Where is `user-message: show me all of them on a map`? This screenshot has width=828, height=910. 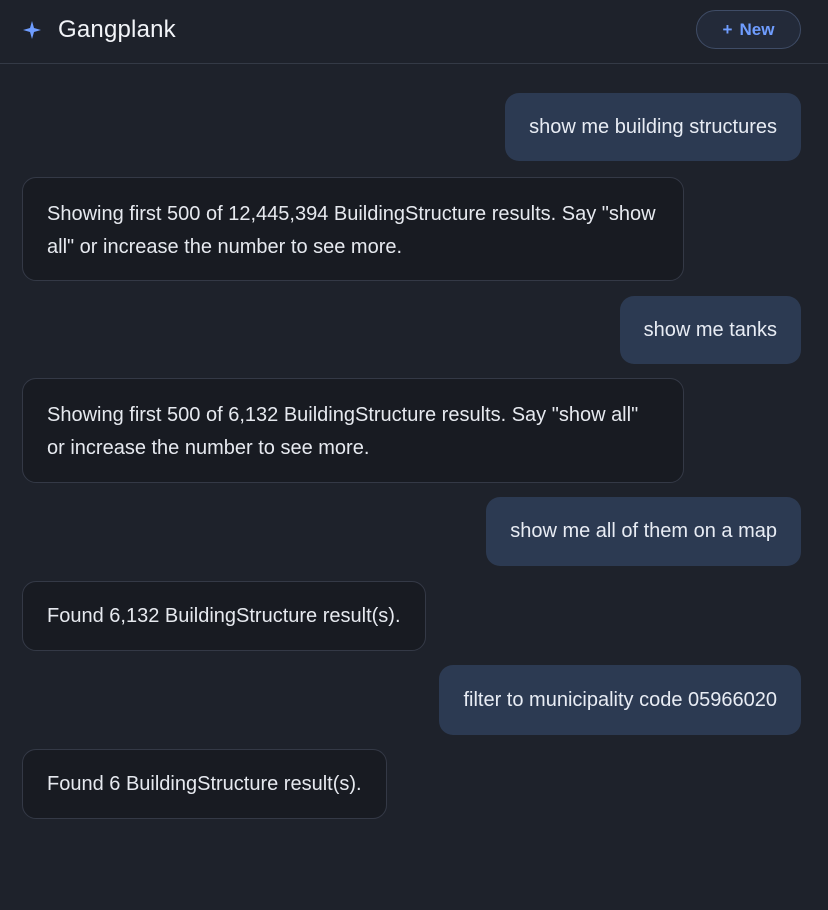
user-message: show me all of them on a map is located at coordinates (643, 531).